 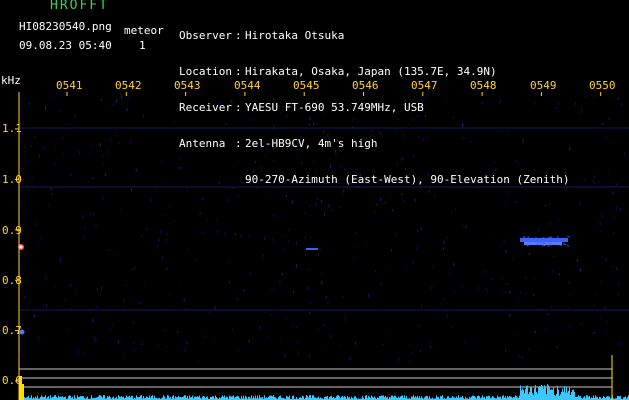 What do you see at coordinates (371, 71) in the screenshot?
I see `location-value: Hirakata, Osaka, Japan (135.7E, 34.9N)` at bounding box center [371, 71].